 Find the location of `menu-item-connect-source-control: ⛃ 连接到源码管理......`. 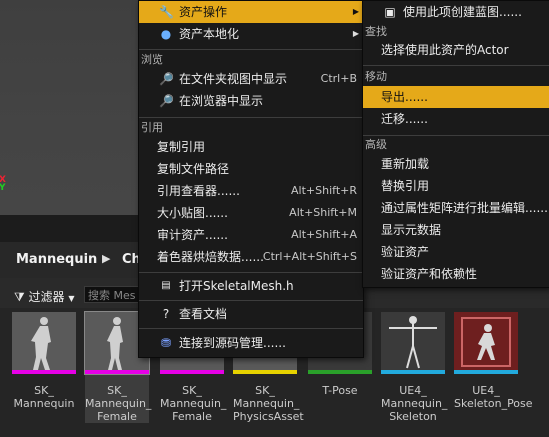

menu-item-connect-source-control: ⛃ 连接到源码管理...... is located at coordinates (251, 343).